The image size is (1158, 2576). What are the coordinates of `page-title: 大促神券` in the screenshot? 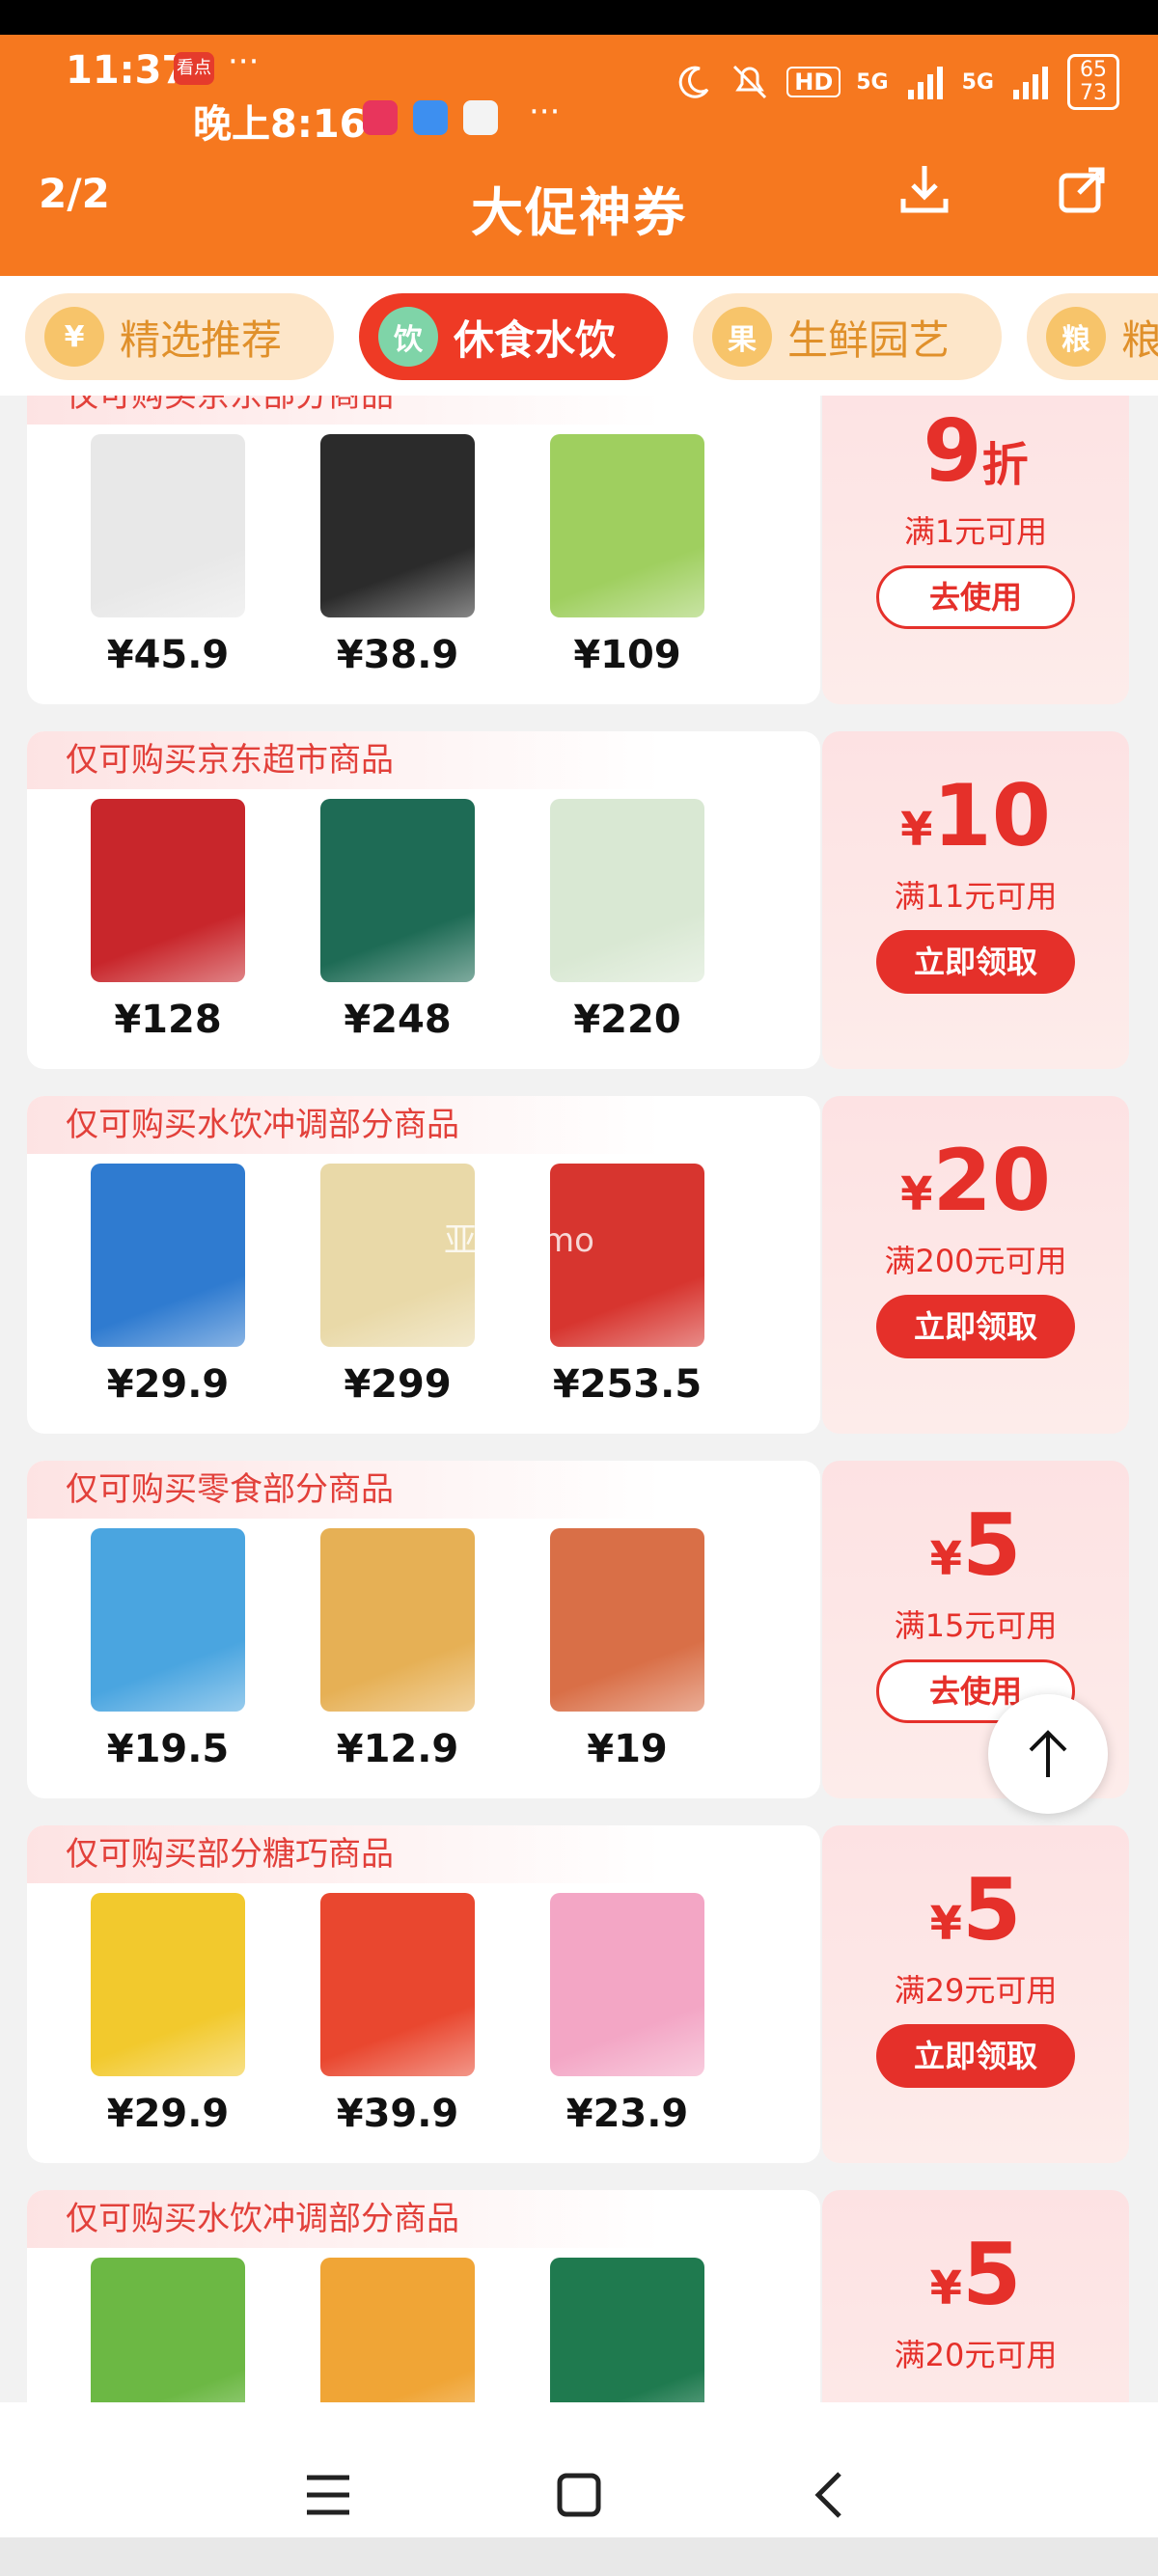 It's located at (579, 213).